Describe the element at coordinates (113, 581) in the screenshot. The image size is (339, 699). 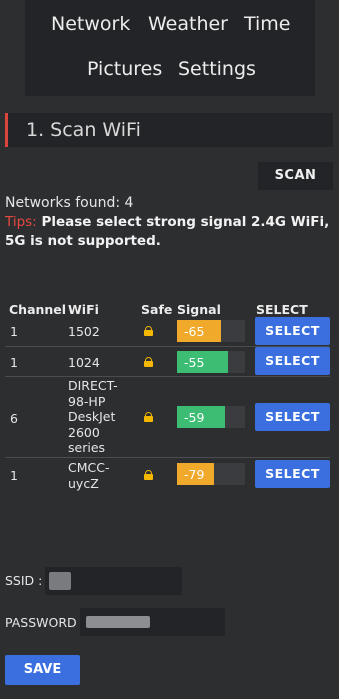
I see `ssid-input` at that location.